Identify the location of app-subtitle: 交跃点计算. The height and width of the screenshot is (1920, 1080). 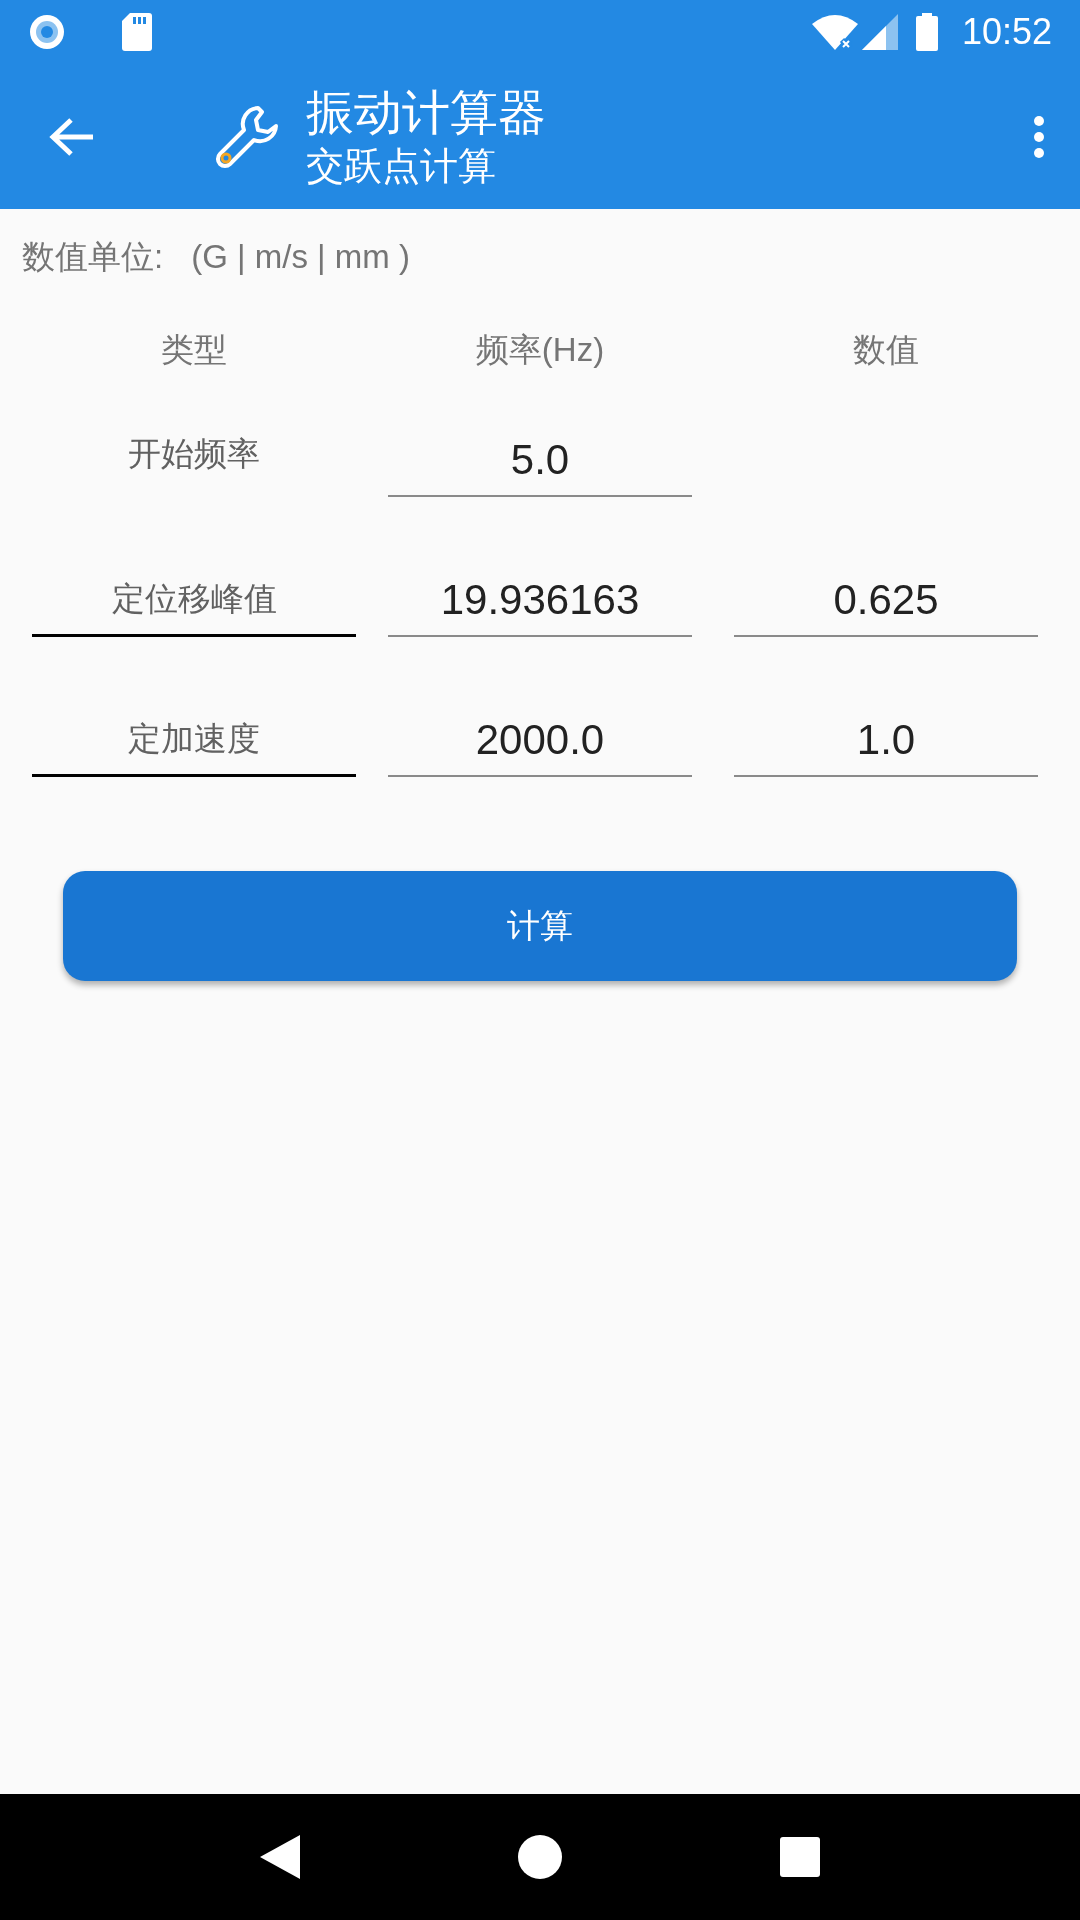
(401, 166).